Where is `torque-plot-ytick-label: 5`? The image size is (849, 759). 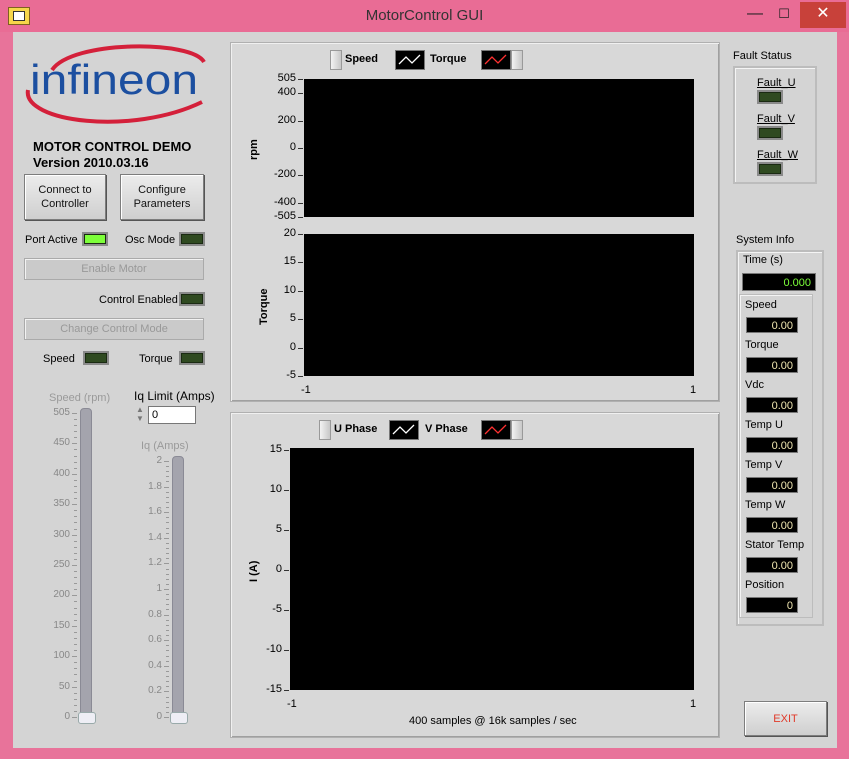
torque-plot-ytick-label: 5 is located at coordinates (292, 318).